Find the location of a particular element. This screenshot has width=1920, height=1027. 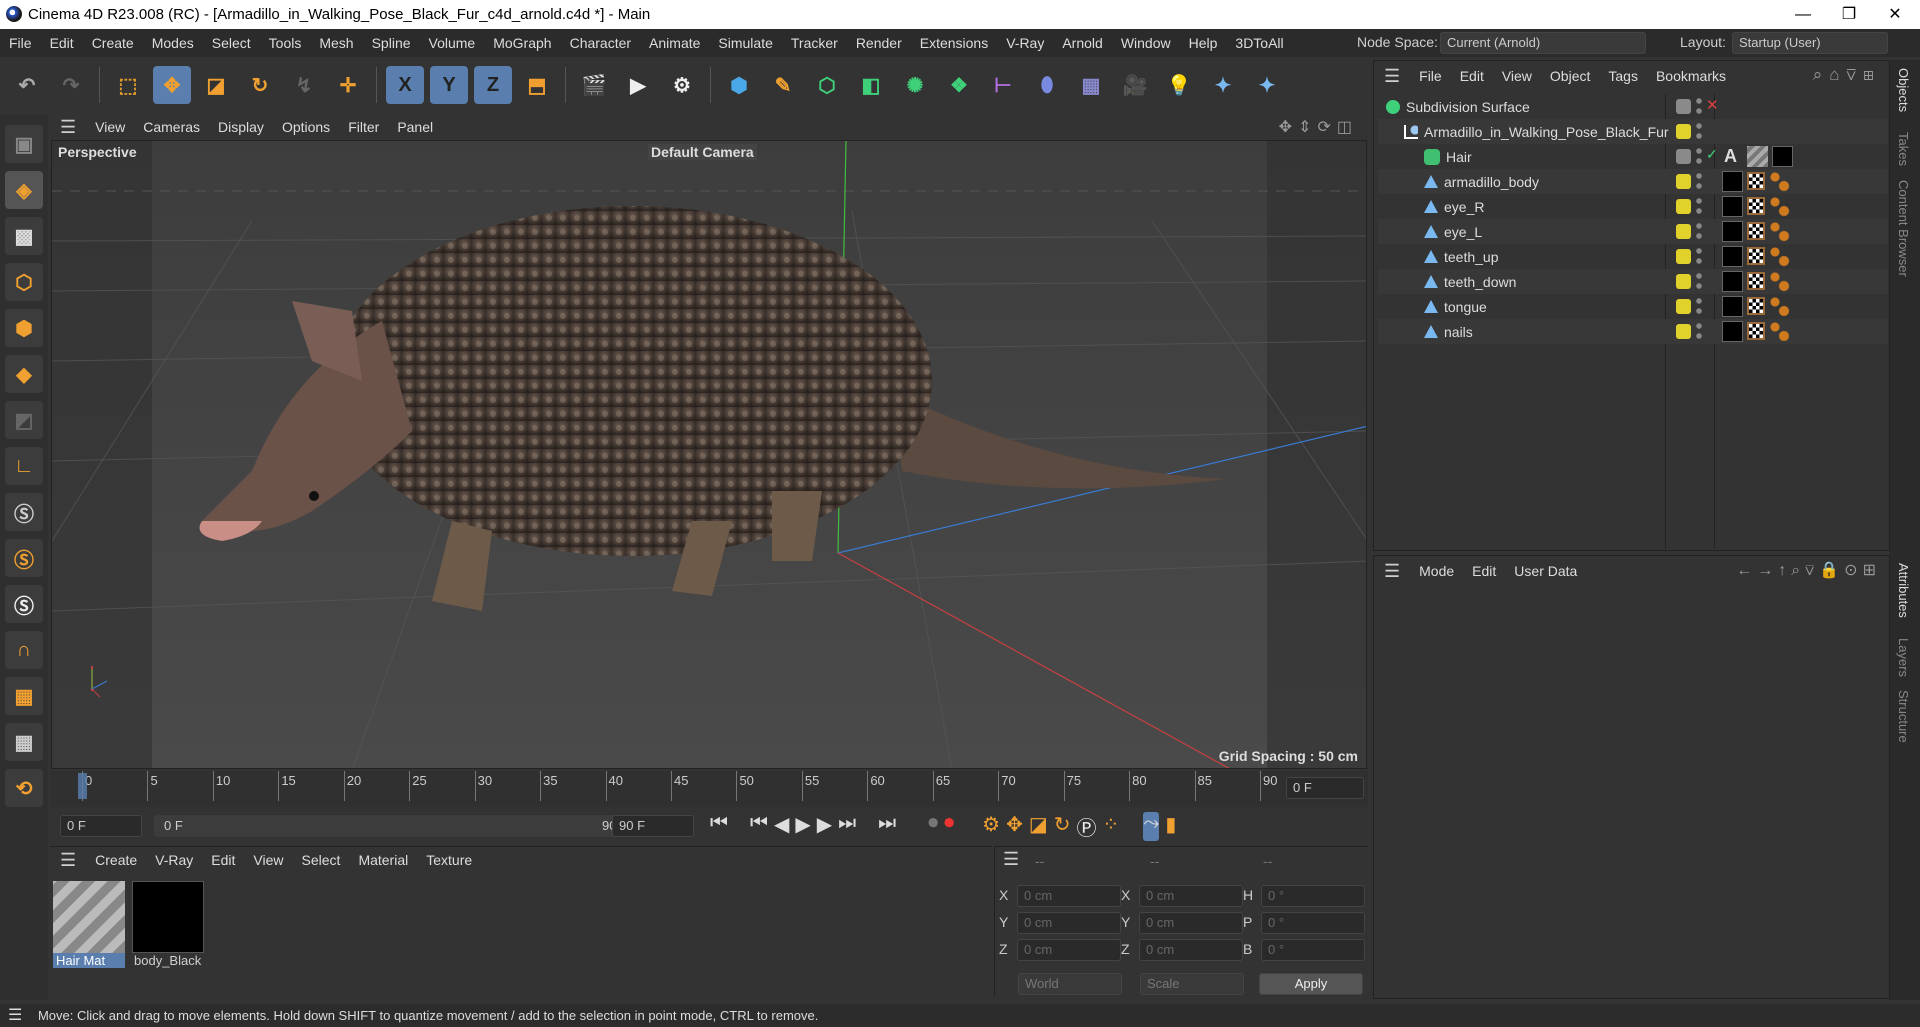

cube-icon: ⬢ is located at coordinates (739, 85).